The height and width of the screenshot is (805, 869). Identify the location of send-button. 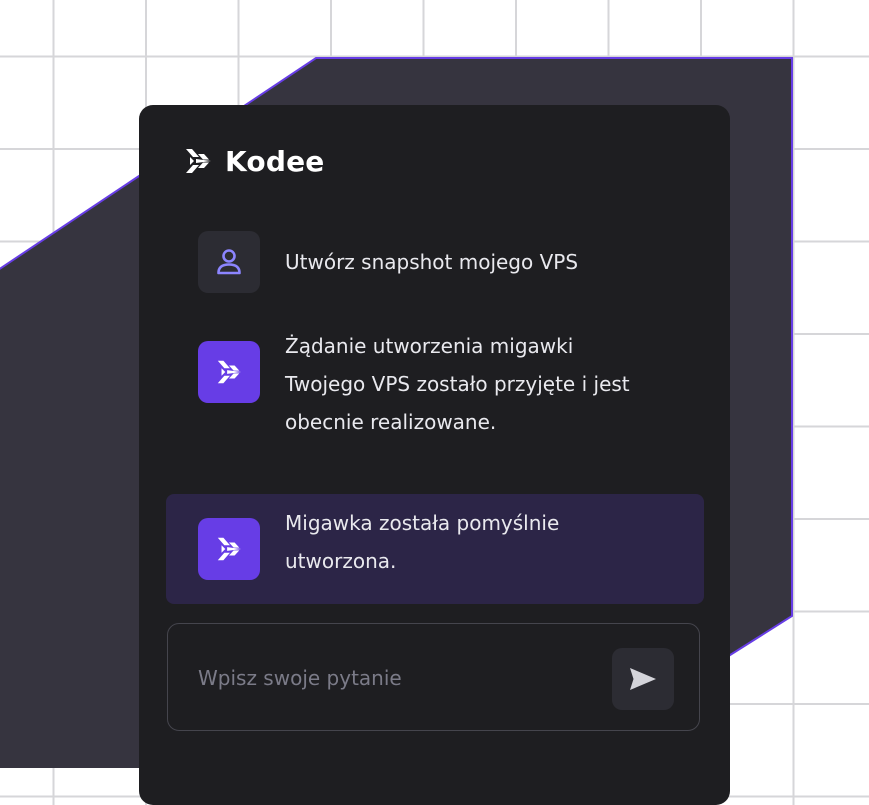
(643, 679).